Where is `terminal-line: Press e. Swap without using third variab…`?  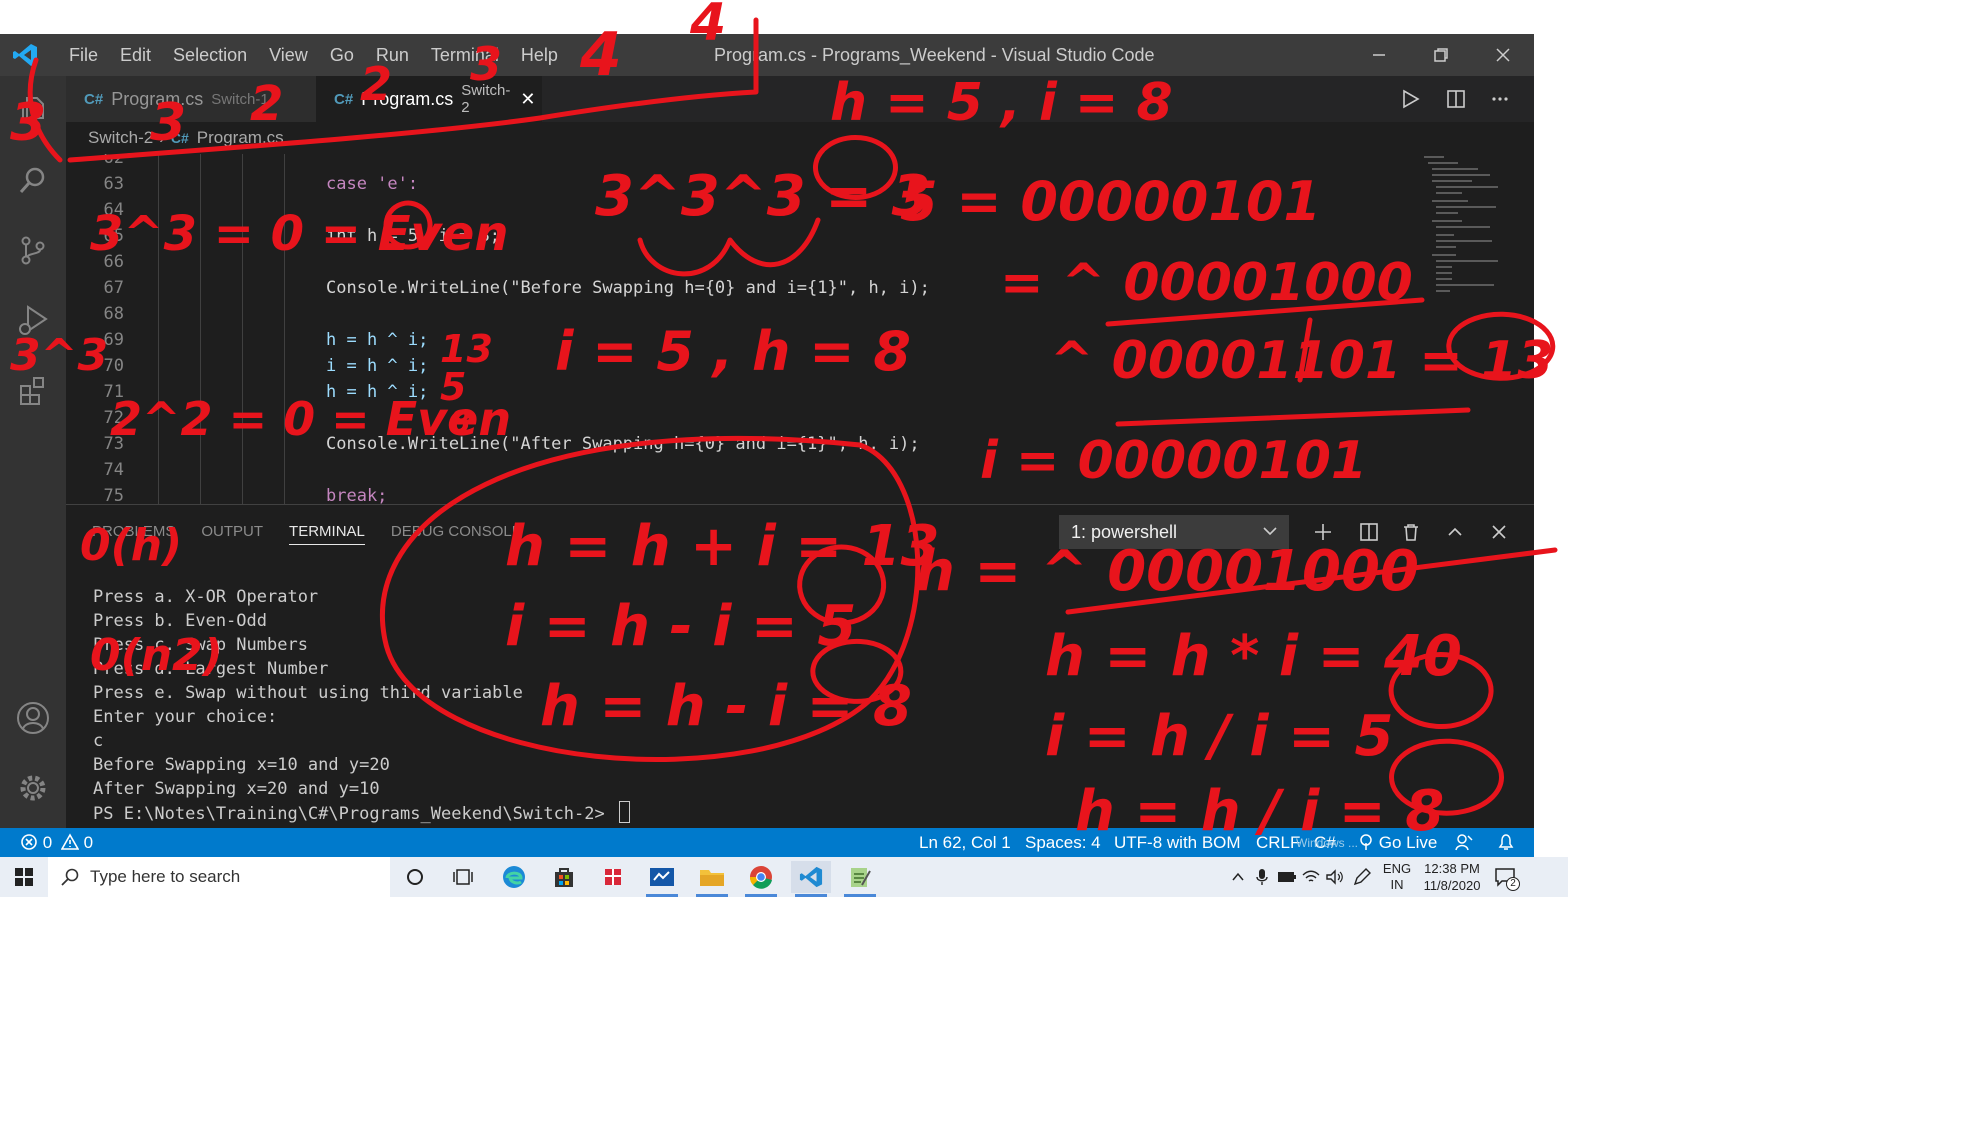 terminal-line: Press e. Swap without using third variab… is located at coordinates (308, 693).